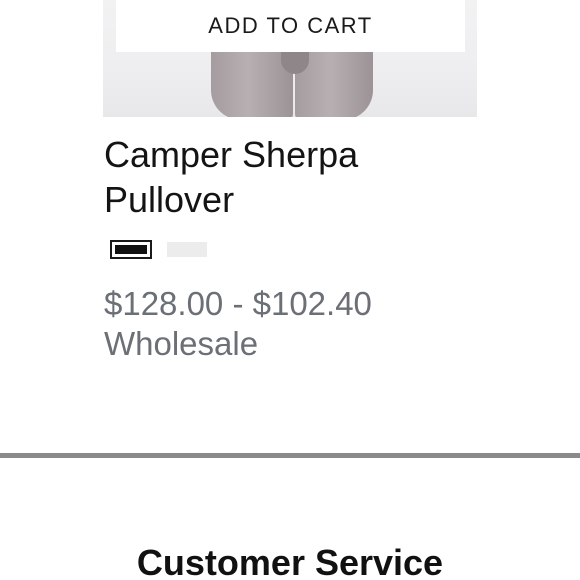 The width and height of the screenshot is (580, 580). I want to click on product-title: Camper Sherpa Pullover, so click(314, 177).